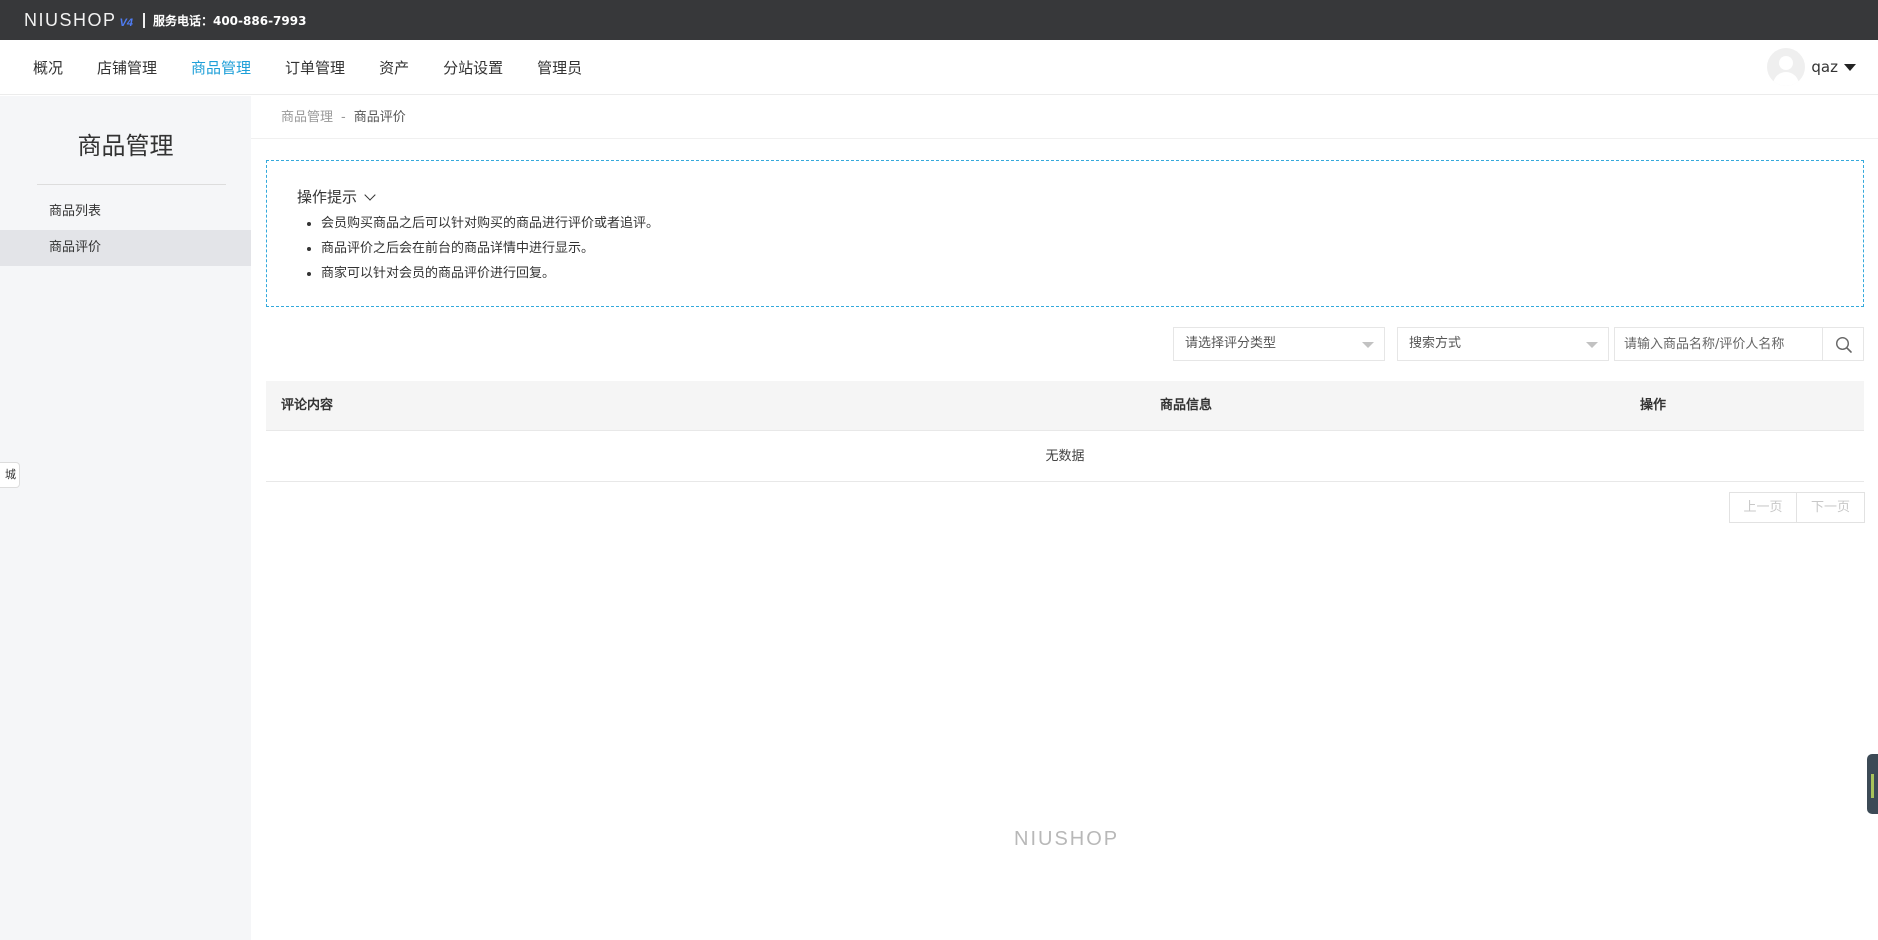  I want to click on tip-item: 商家可以针对会员的商品评价进行回复。, so click(490, 276).